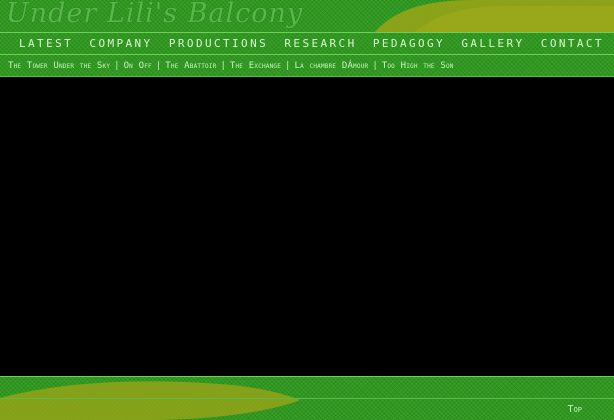 Image resolution: width=614 pixels, height=420 pixels. What do you see at coordinates (154, 16) in the screenshot?
I see `site-title: Under Lili's Balcony` at bounding box center [154, 16].